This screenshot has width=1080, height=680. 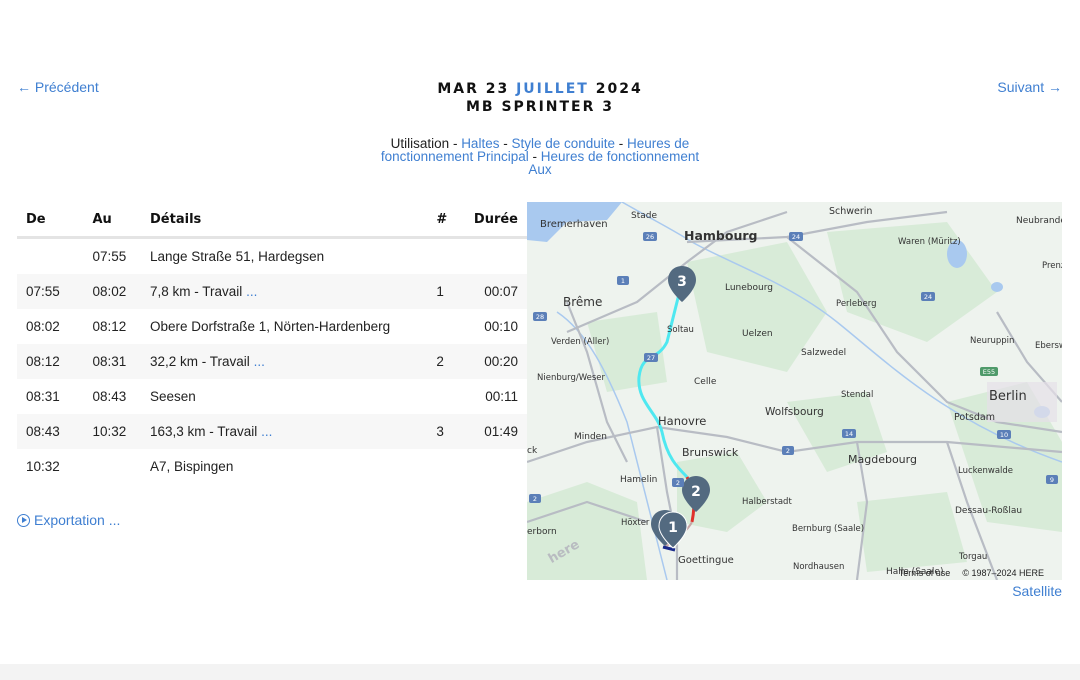 What do you see at coordinates (500, 361) in the screenshot?
I see `cell-duree: 00:20` at bounding box center [500, 361].